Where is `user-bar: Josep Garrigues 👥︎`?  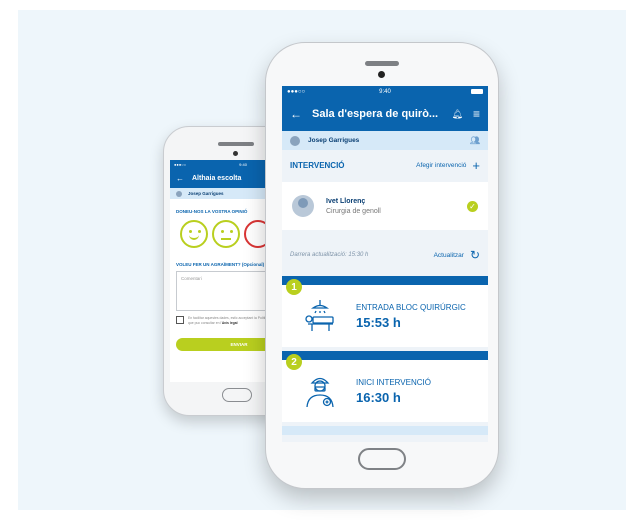
user-bar: Josep Garrigues 👥︎ is located at coordinates (385, 140).